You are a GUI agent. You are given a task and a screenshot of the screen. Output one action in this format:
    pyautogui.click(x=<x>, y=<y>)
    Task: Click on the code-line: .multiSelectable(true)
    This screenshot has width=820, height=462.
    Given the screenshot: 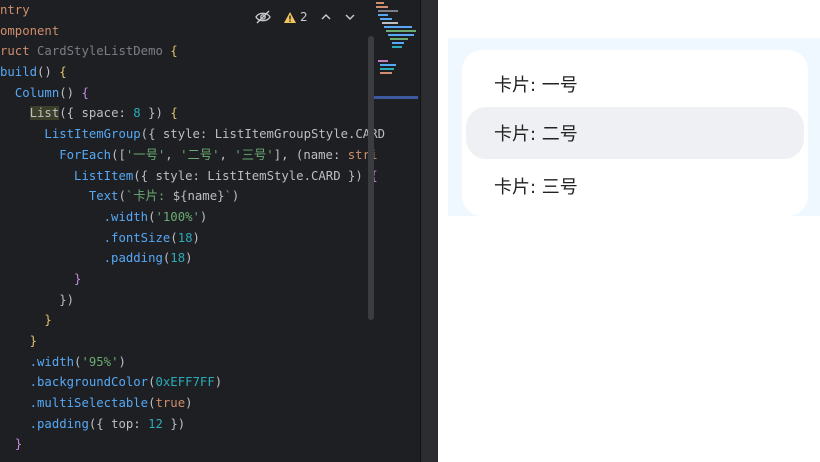 What is the action you would take?
    pyautogui.click(x=111, y=403)
    